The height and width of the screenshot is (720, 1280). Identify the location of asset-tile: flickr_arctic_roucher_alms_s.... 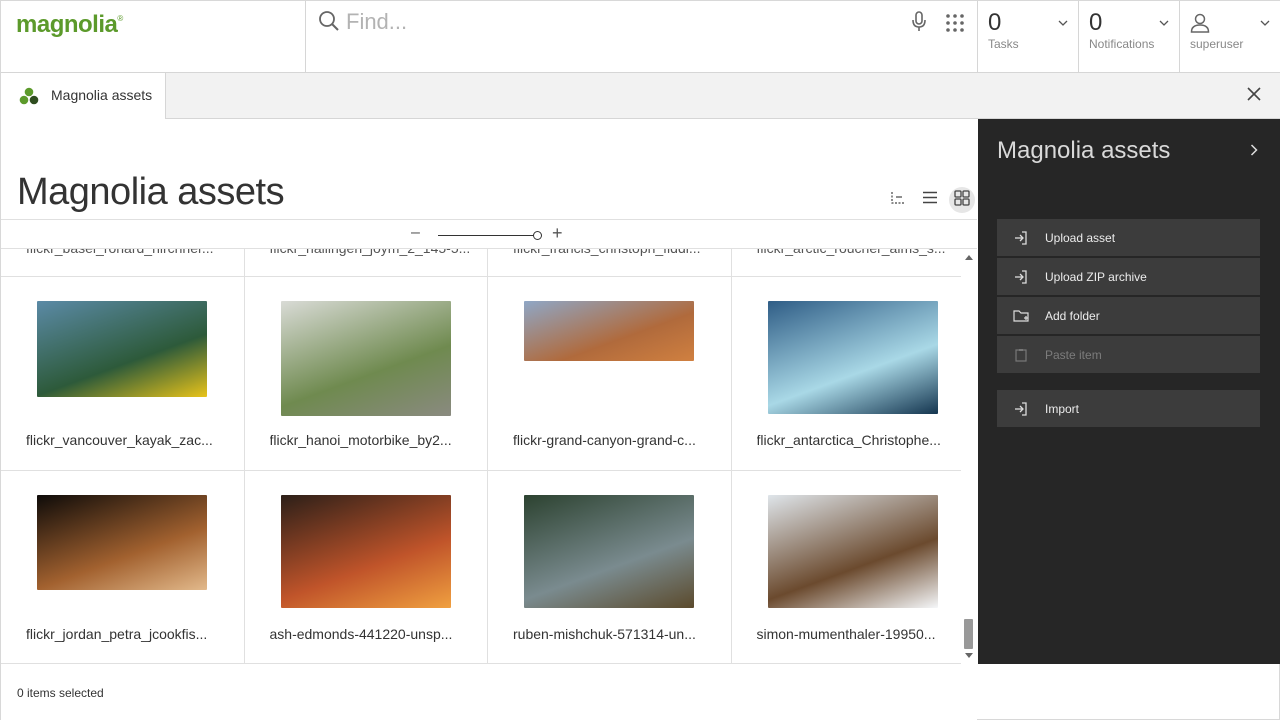
(847, 262).